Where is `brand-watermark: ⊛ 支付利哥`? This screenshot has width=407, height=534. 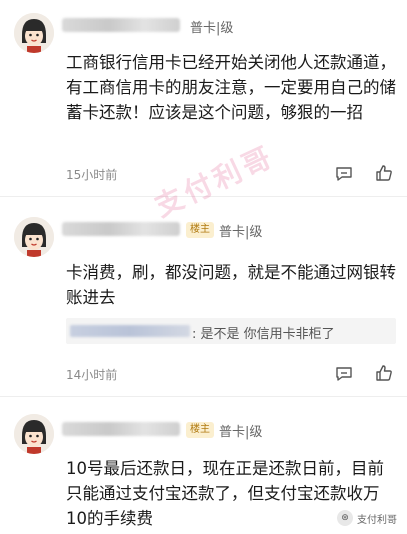
brand-watermark: ⊛ 支付利哥 is located at coordinates (367, 518).